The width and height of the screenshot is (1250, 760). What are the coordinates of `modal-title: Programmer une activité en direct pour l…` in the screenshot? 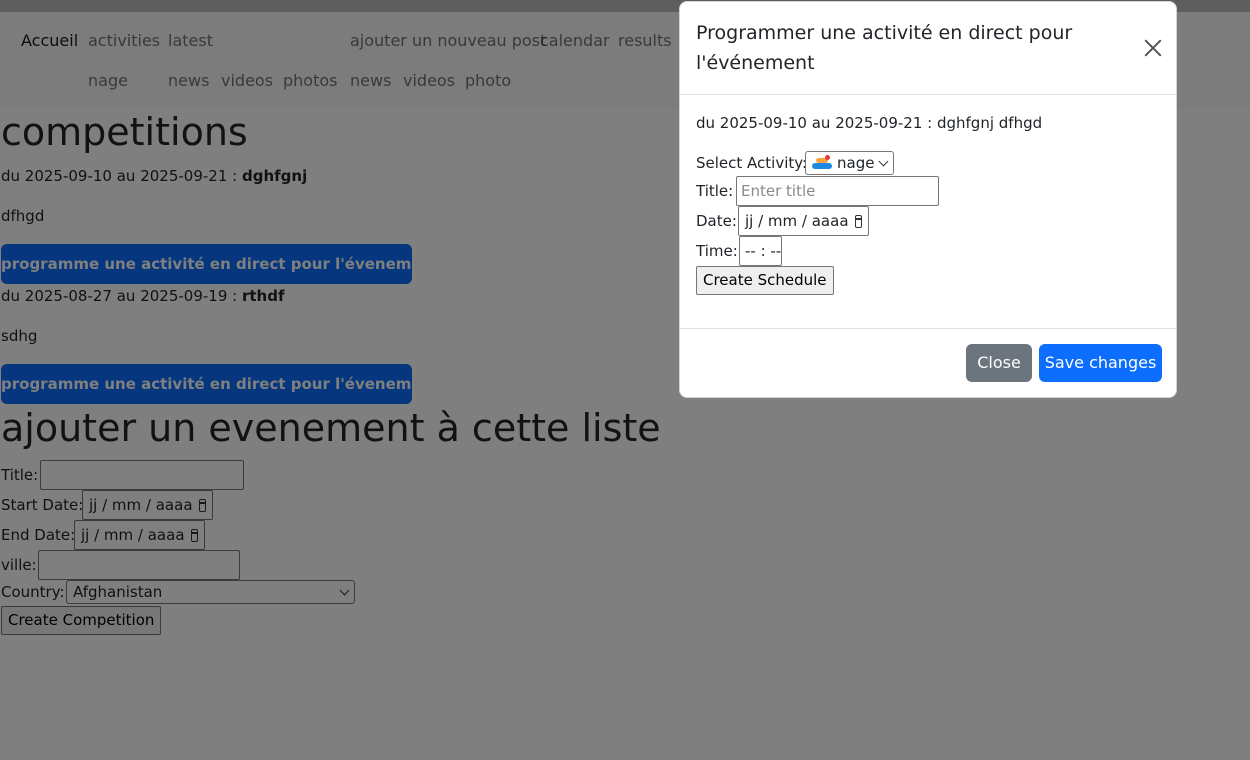 It's located at (884, 48).